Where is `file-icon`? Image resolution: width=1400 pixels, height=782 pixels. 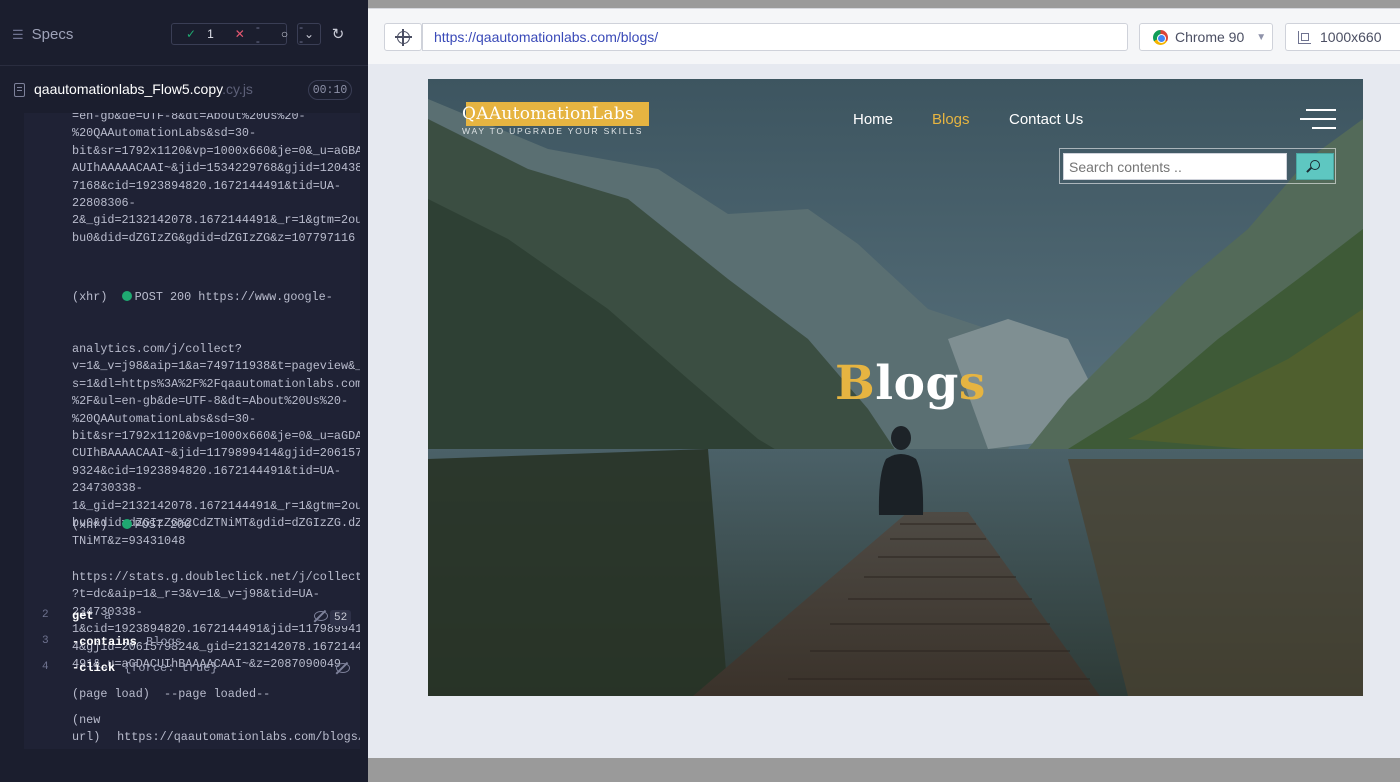 file-icon is located at coordinates (19, 90).